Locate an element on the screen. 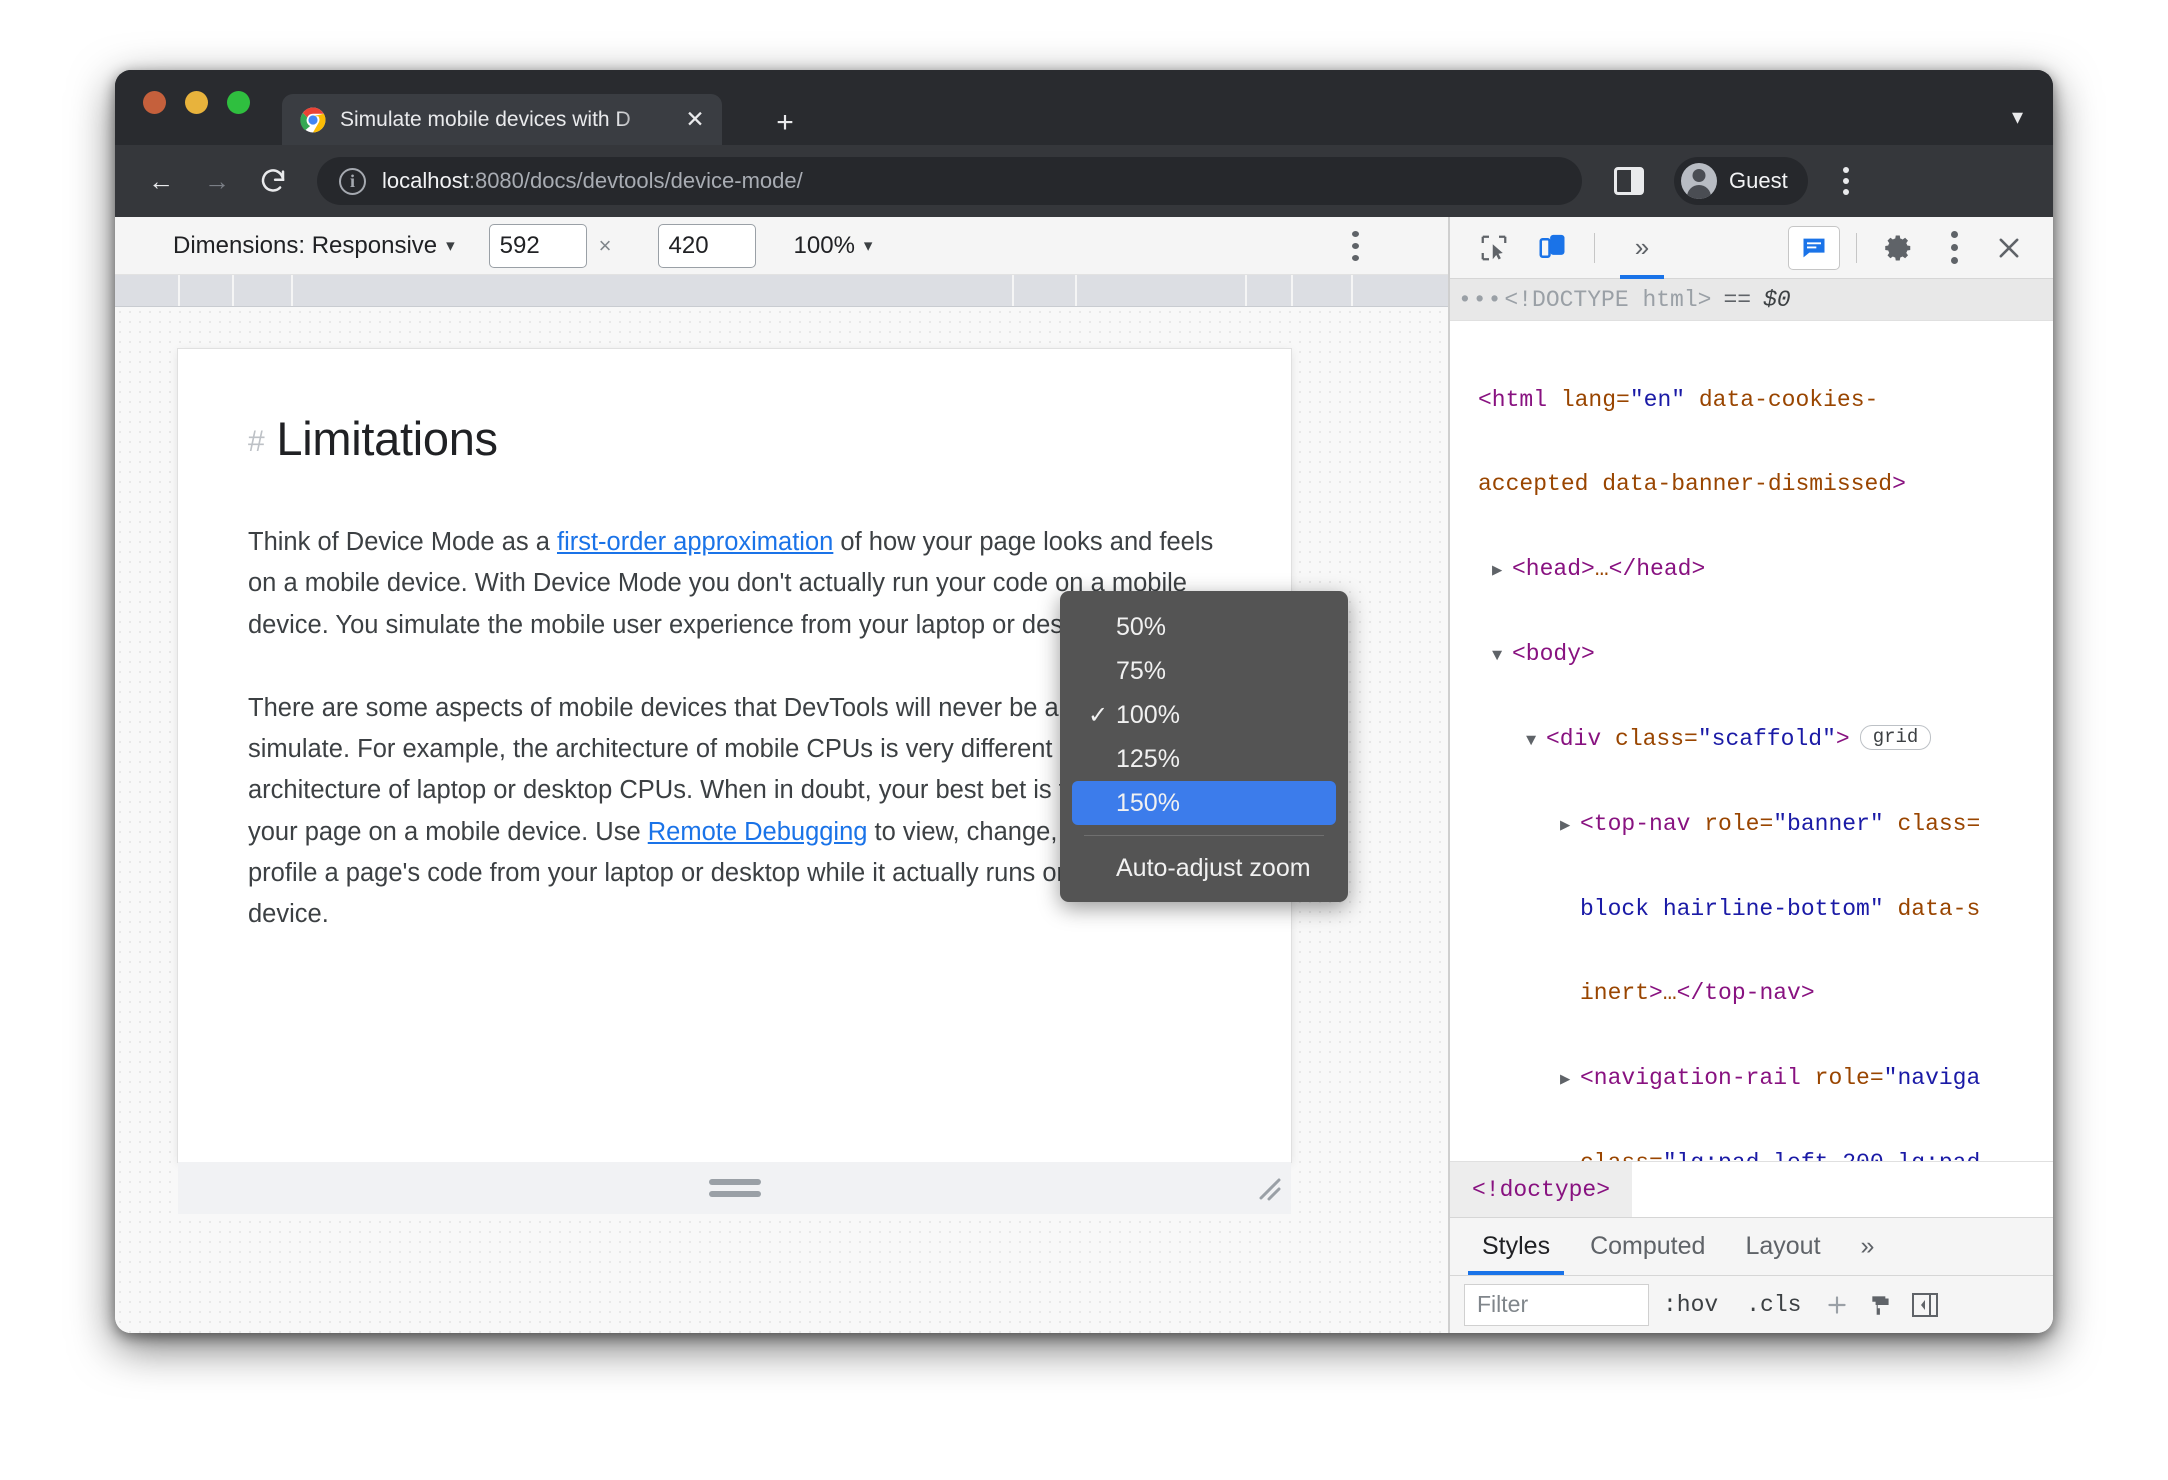 This screenshot has width=2168, height=1480. maximize-window-button is located at coordinates (238, 102).